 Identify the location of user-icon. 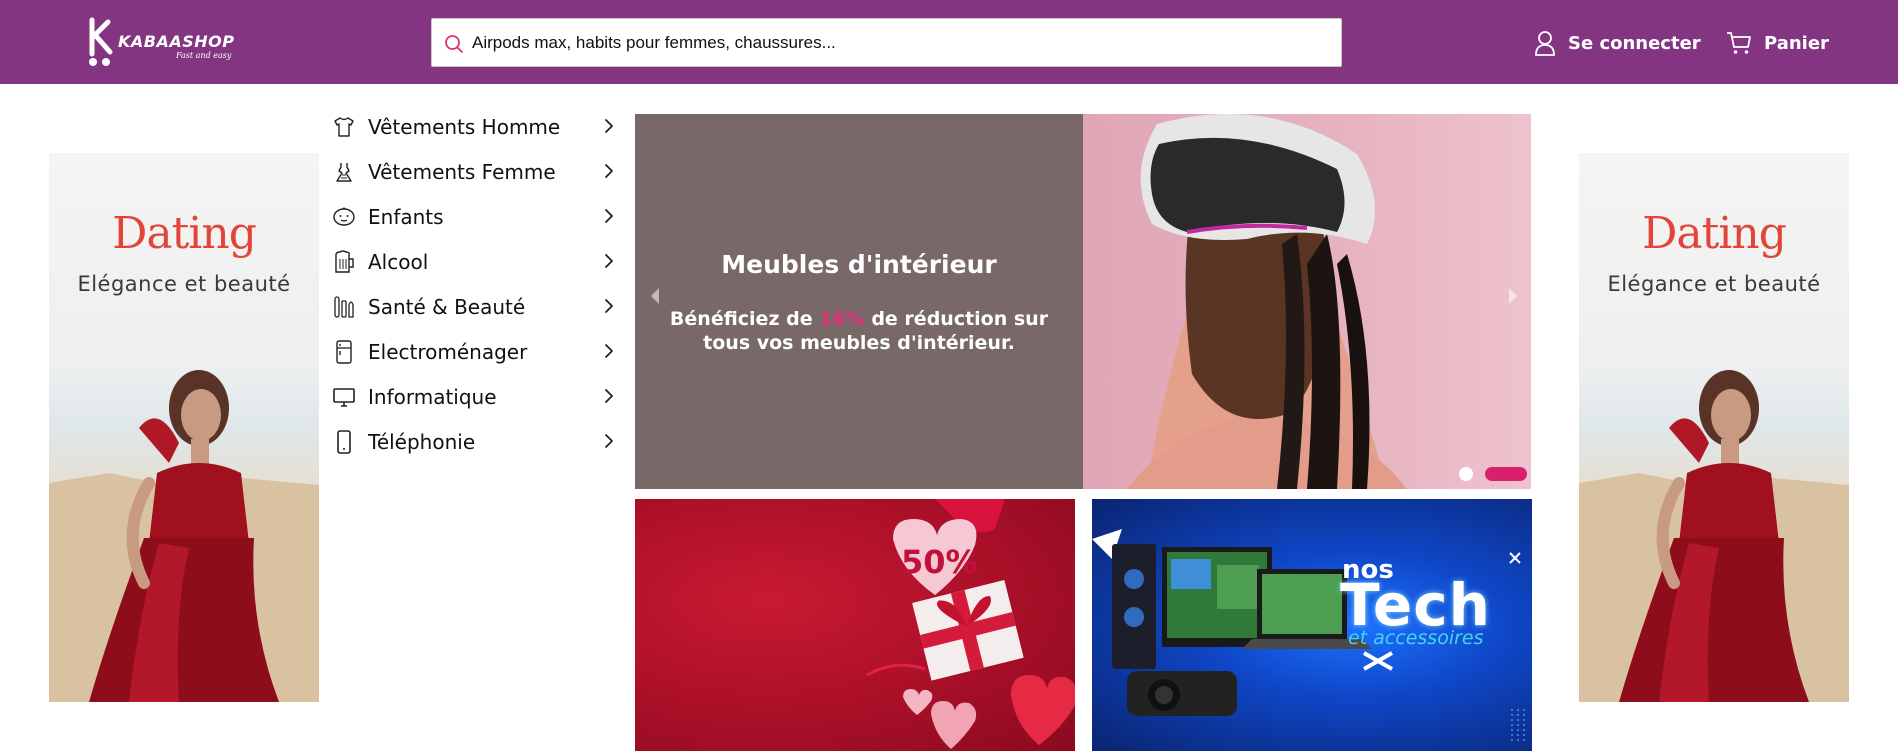
(1545, 43).